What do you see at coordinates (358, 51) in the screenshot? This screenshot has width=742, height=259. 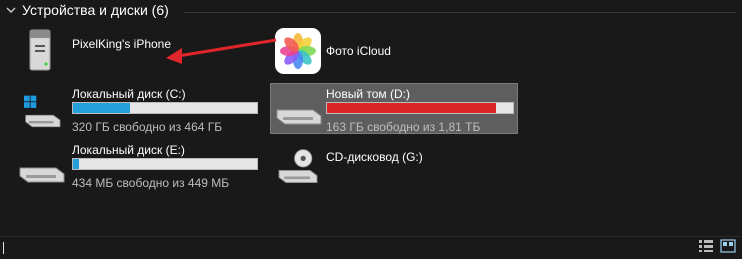 I see `device-name: Фото iCloud` at bounding box center [358, 51].